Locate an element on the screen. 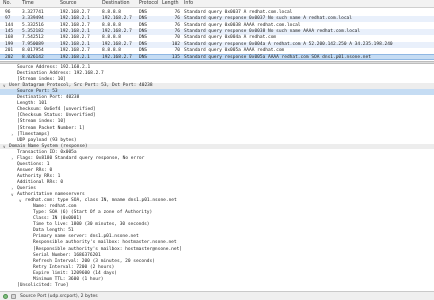 The image size is (434, 300). detail-line: Authority RRs: 1 is located at coordinates (217, 177).